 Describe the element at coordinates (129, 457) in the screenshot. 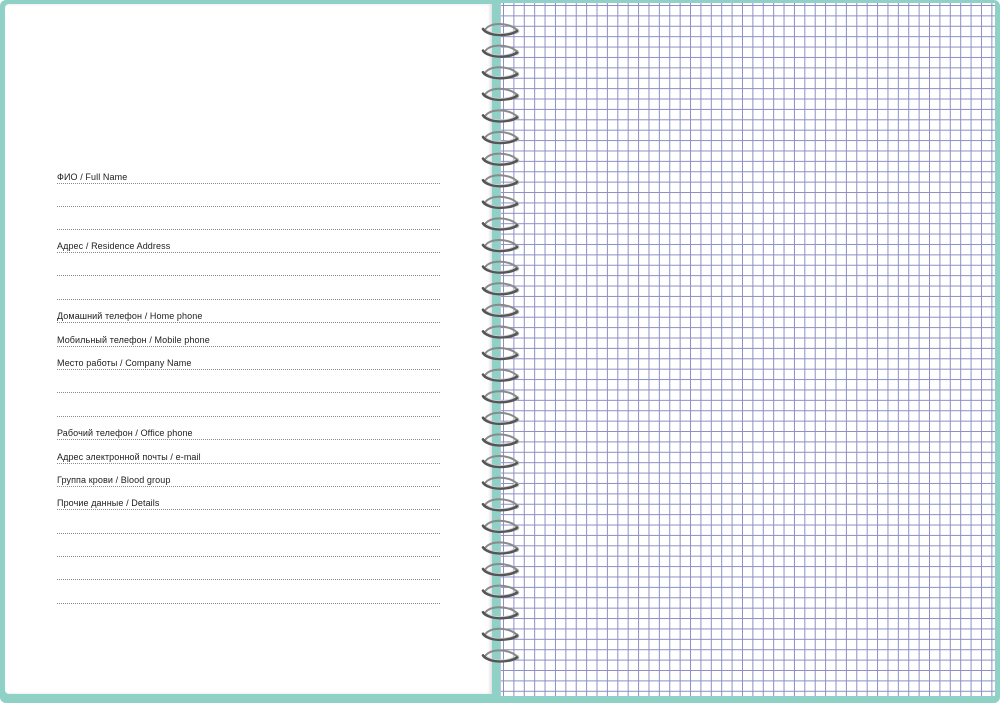

I see `email-label: Адрес электронной почты / e-mail` at that location.